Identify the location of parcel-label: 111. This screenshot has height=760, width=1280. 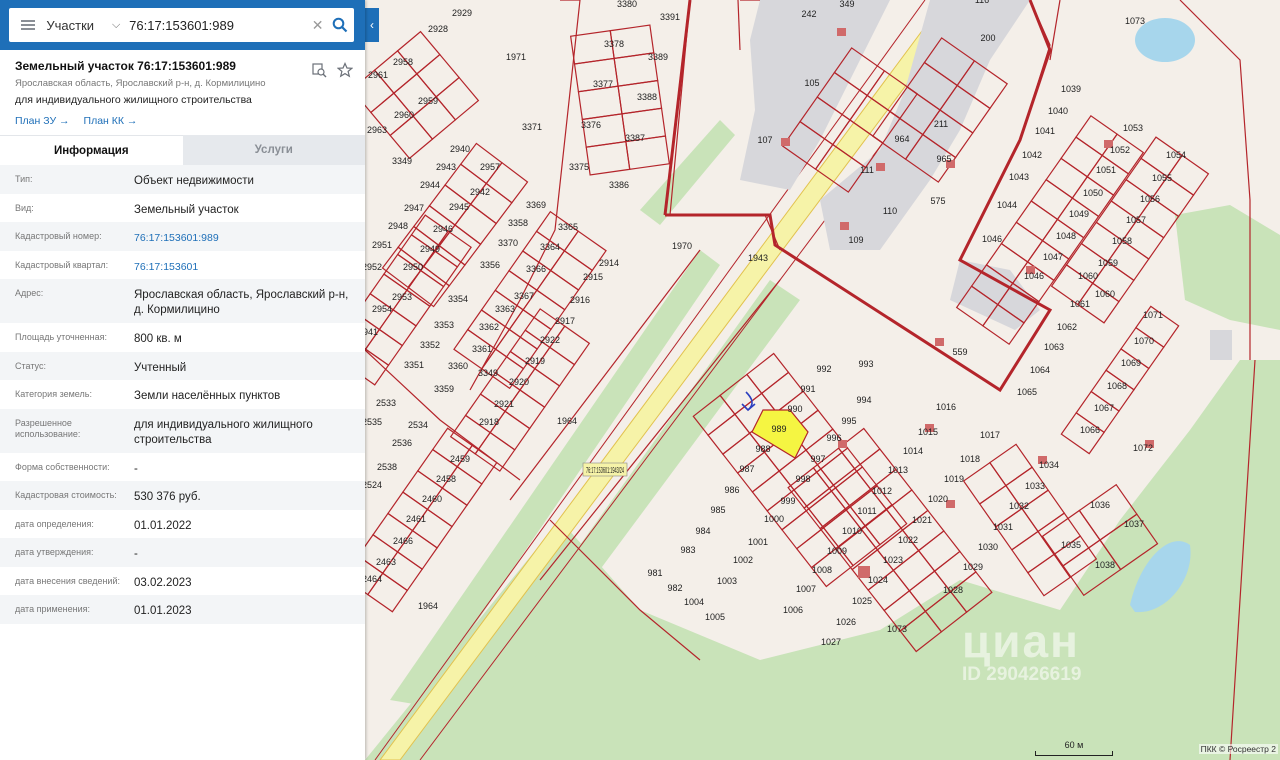
(867, 170).